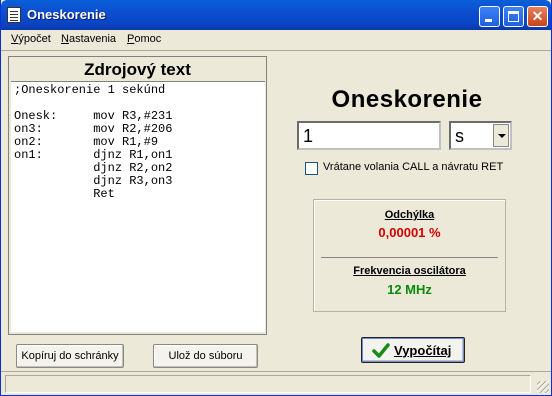 The height and width of the screenshot is (396, 552). Describe the element at coordinates (381, 350) in the screenshot. I see `checkmark-icon` at that location.